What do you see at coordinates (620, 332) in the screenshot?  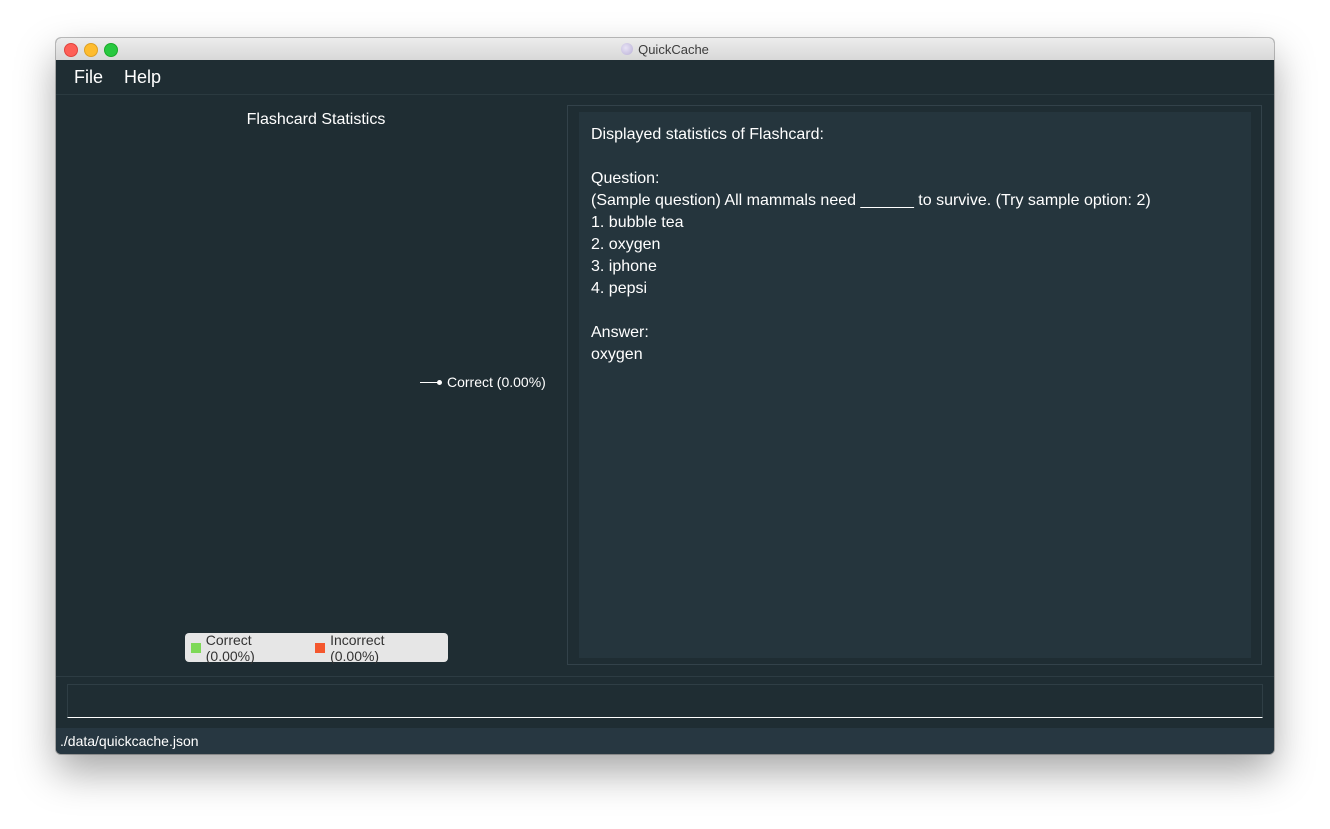 I see `answer-label: Answer:` at bounding box center [620, 332].